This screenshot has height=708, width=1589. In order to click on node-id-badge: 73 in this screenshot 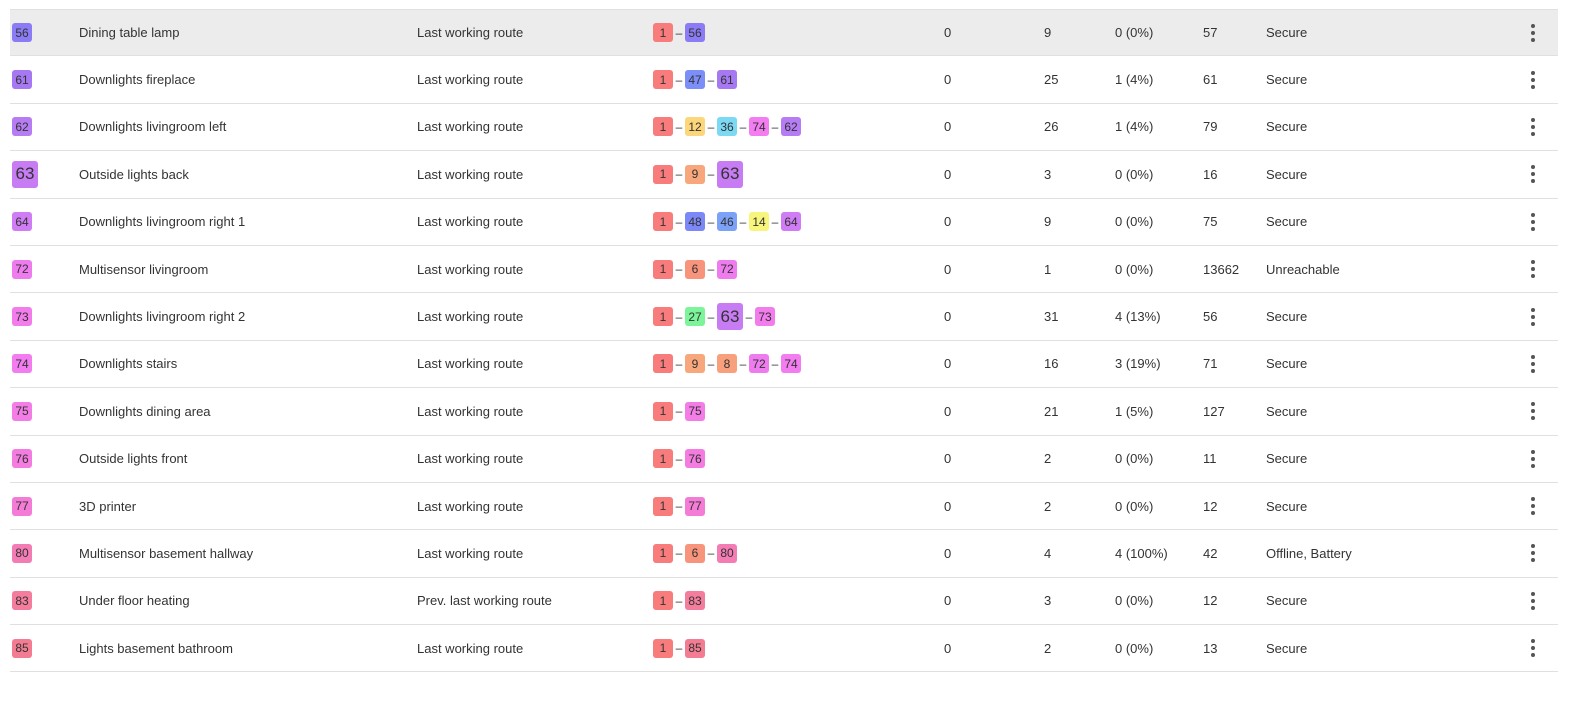, I will do `click(22, 317)`.